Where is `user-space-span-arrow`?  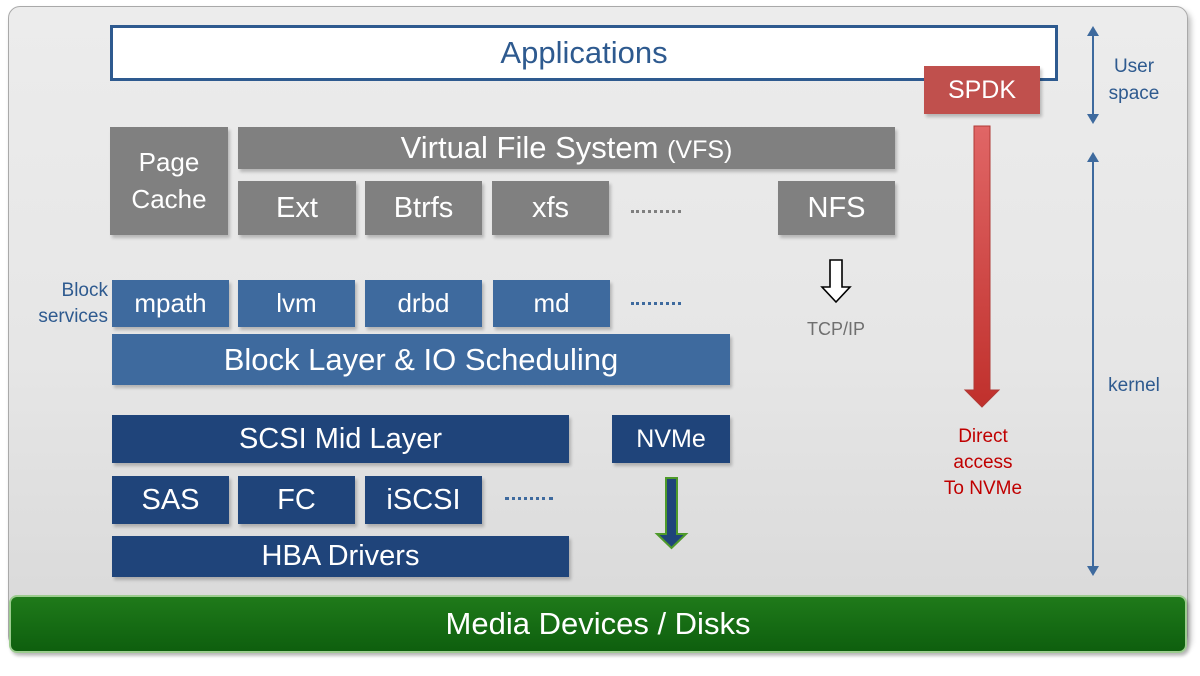 user-space-span-arrow is located at coordinates (1093, 75).